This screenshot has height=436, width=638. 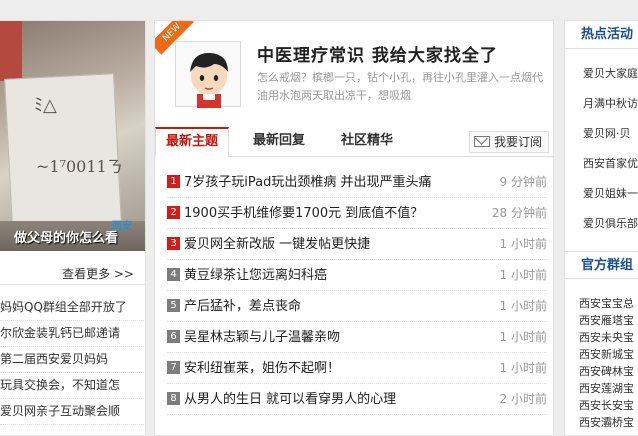 I want to click on photo-scribble-2: ~1⁷0011ㄋ, so click(x=79, y=166).